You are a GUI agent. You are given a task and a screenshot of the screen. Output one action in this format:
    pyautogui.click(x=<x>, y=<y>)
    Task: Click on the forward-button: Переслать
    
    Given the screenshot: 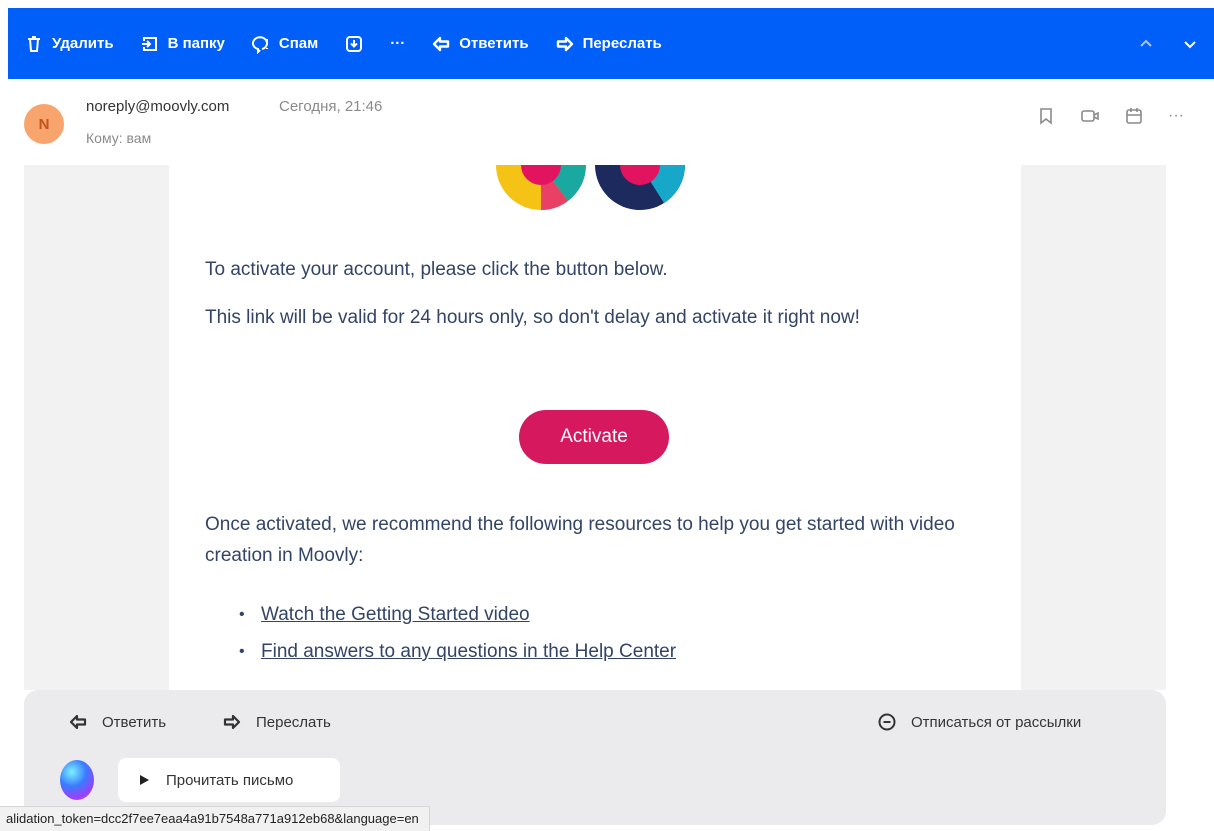 What is the action you would take?
    pyautogui.click(x=608, y=44)
    